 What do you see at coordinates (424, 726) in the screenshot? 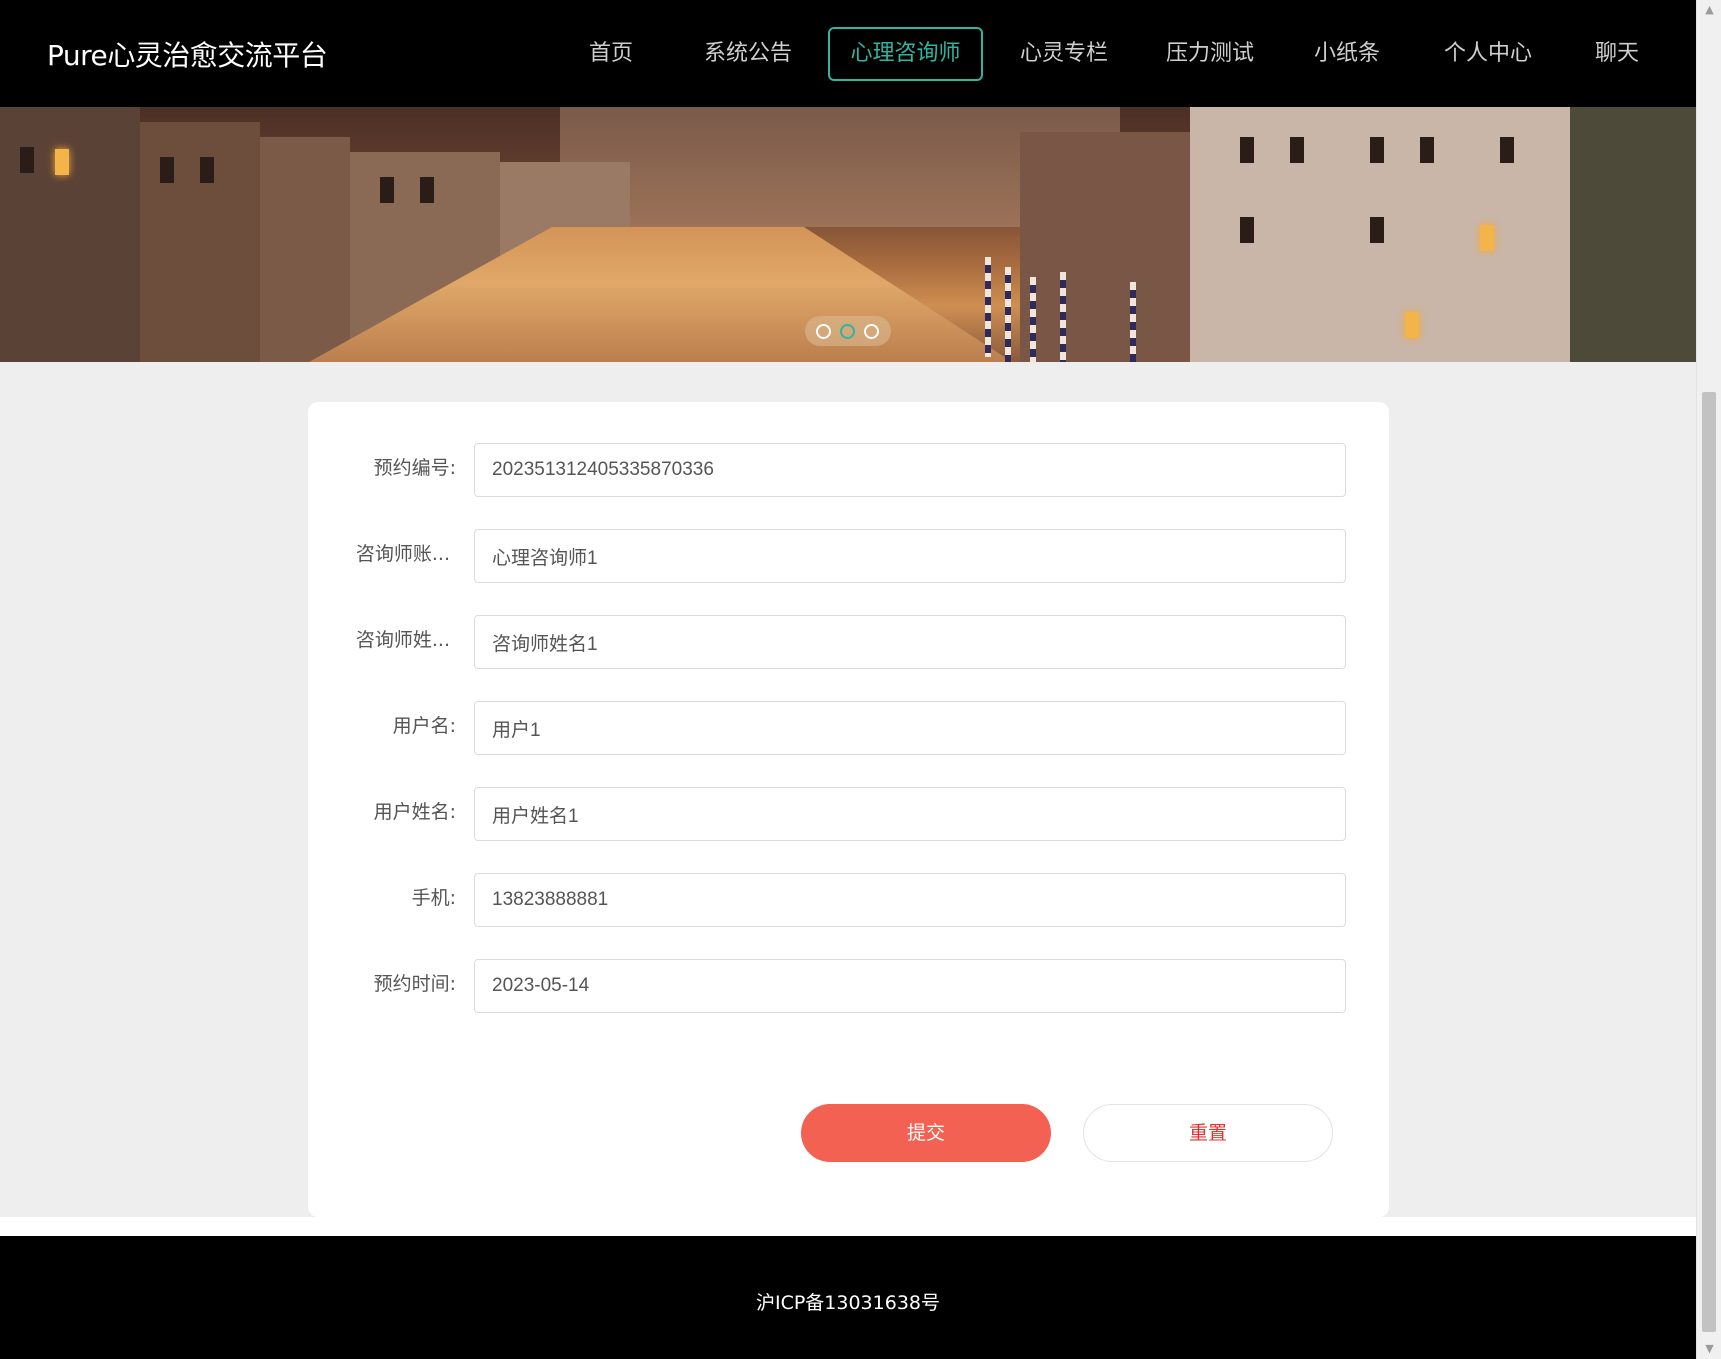
I see `username-label: 用户名:` at bounding box center [424, 726].